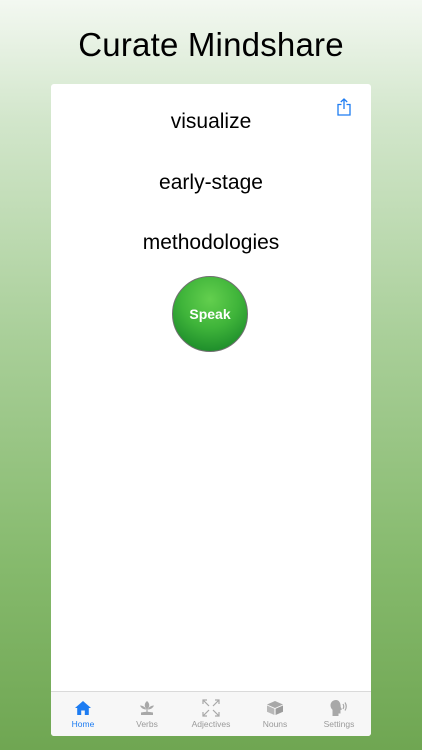 This screenshot has width=422, height=750. I want to click on page-title: Curate Mindshare, so click(211, 44).